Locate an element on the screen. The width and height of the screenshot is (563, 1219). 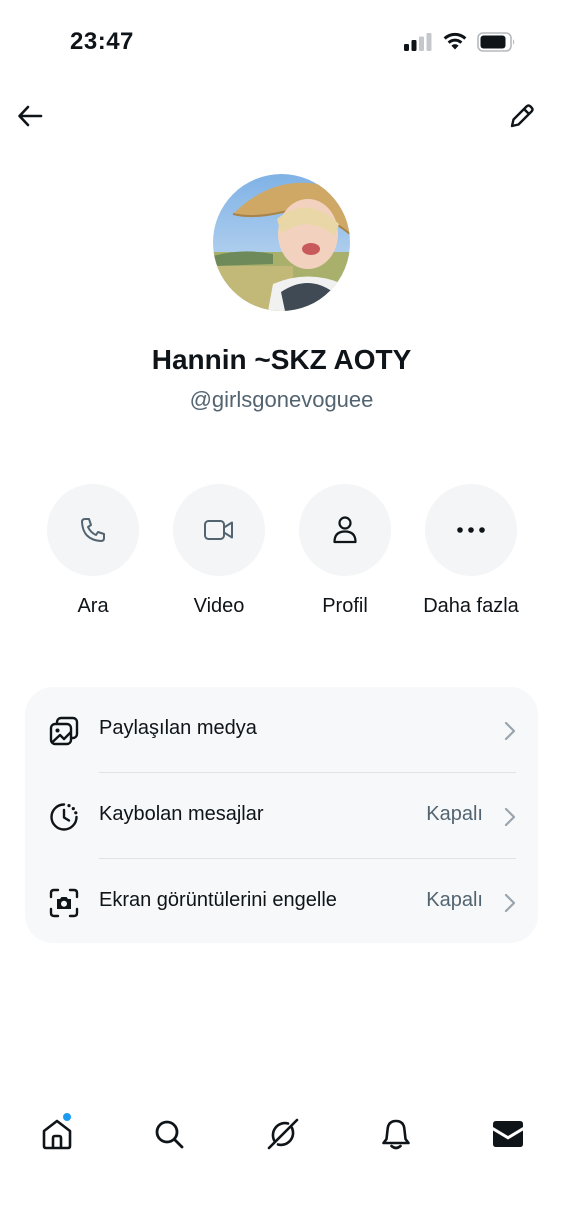
more-label: Daha fazla is located at coordinates (471, 606).